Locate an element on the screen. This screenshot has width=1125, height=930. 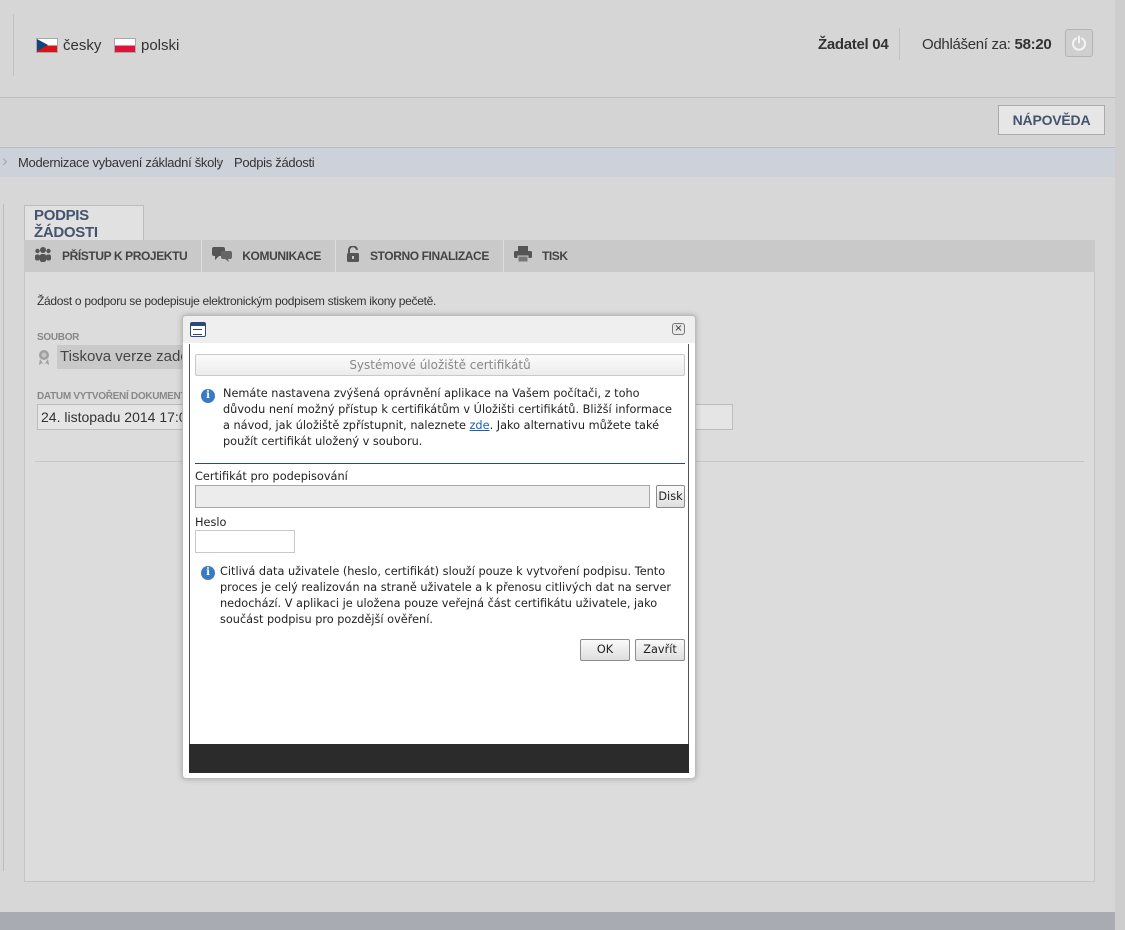
breadcrumb-item-current: Podpis žádosti is located at coordinates (274, 162).